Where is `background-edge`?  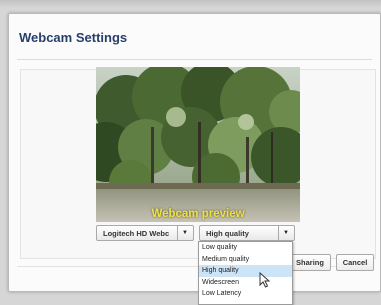 background-edge is located at coordinates (190, 4).